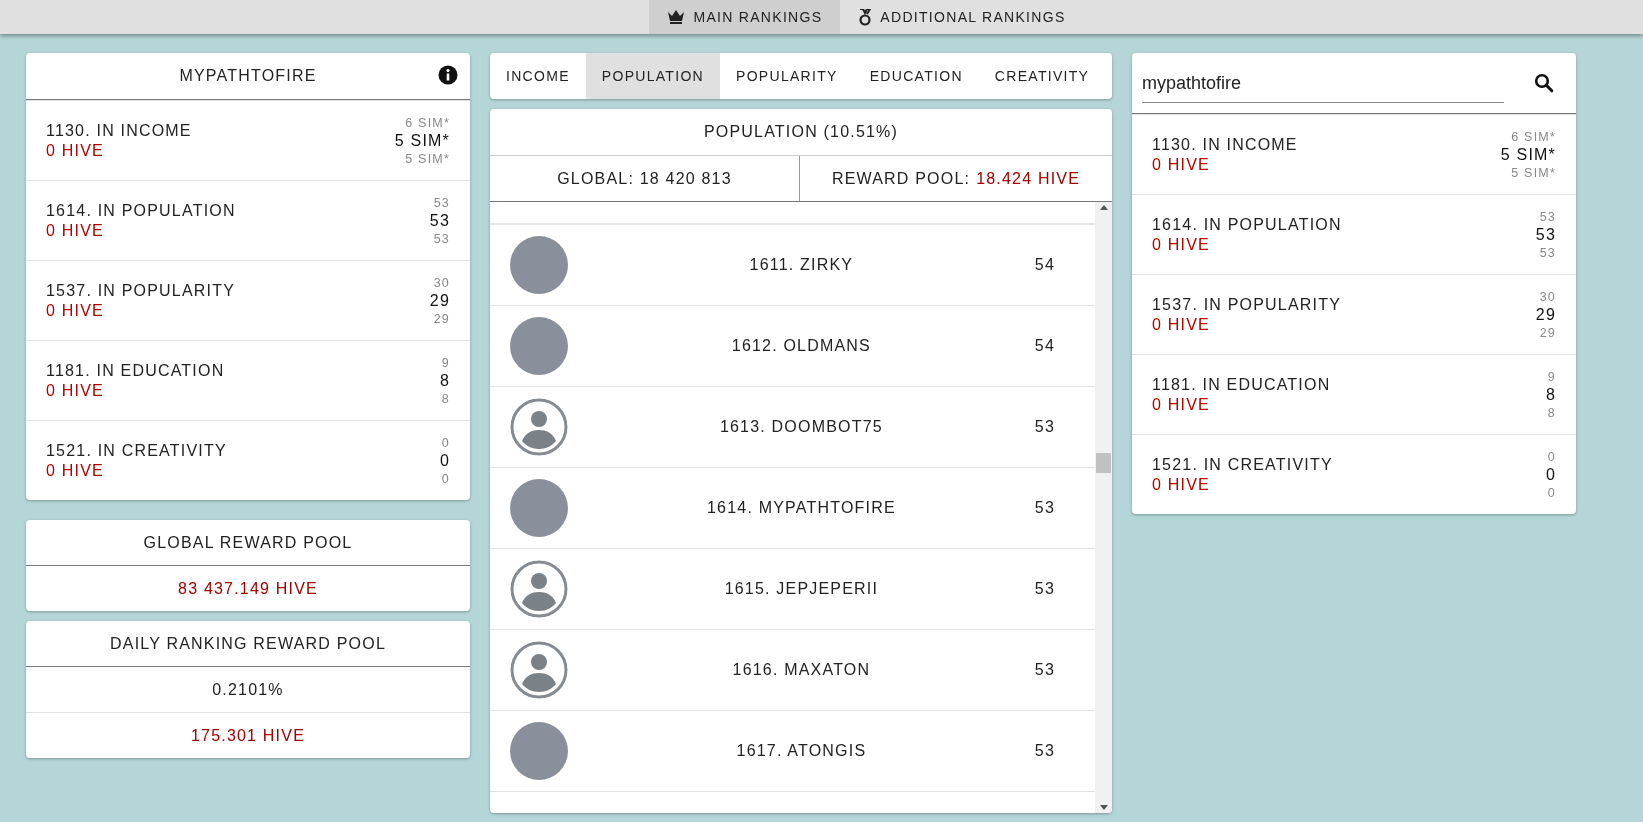 Image resolution: width=1643 pixels, height=822 pixels. I want to click on pool-title: DAILY RANKING REWARD POOL, so click(248, 643).